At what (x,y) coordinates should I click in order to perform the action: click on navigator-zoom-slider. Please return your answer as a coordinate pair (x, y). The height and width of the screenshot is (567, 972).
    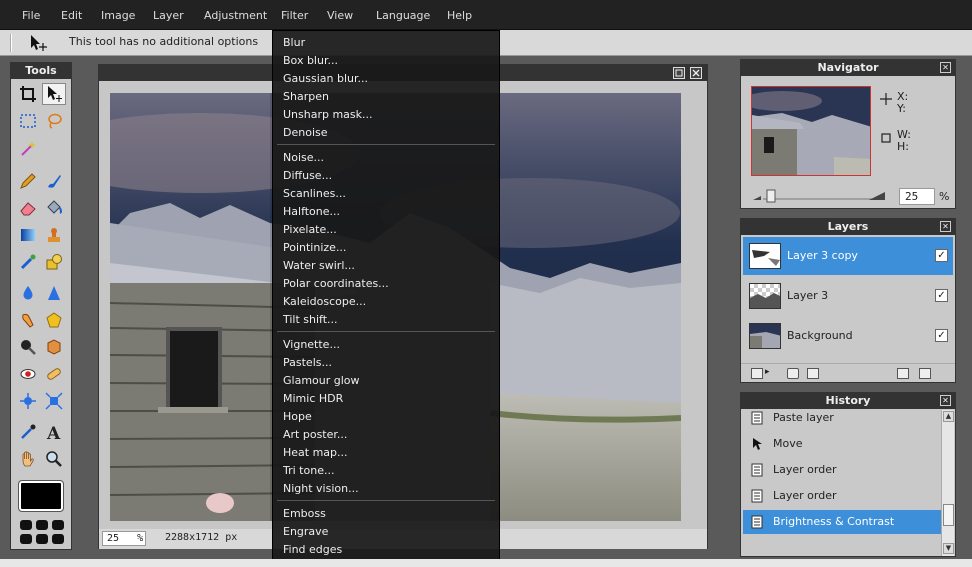
    Looking at the image, I should click on (821, 196).